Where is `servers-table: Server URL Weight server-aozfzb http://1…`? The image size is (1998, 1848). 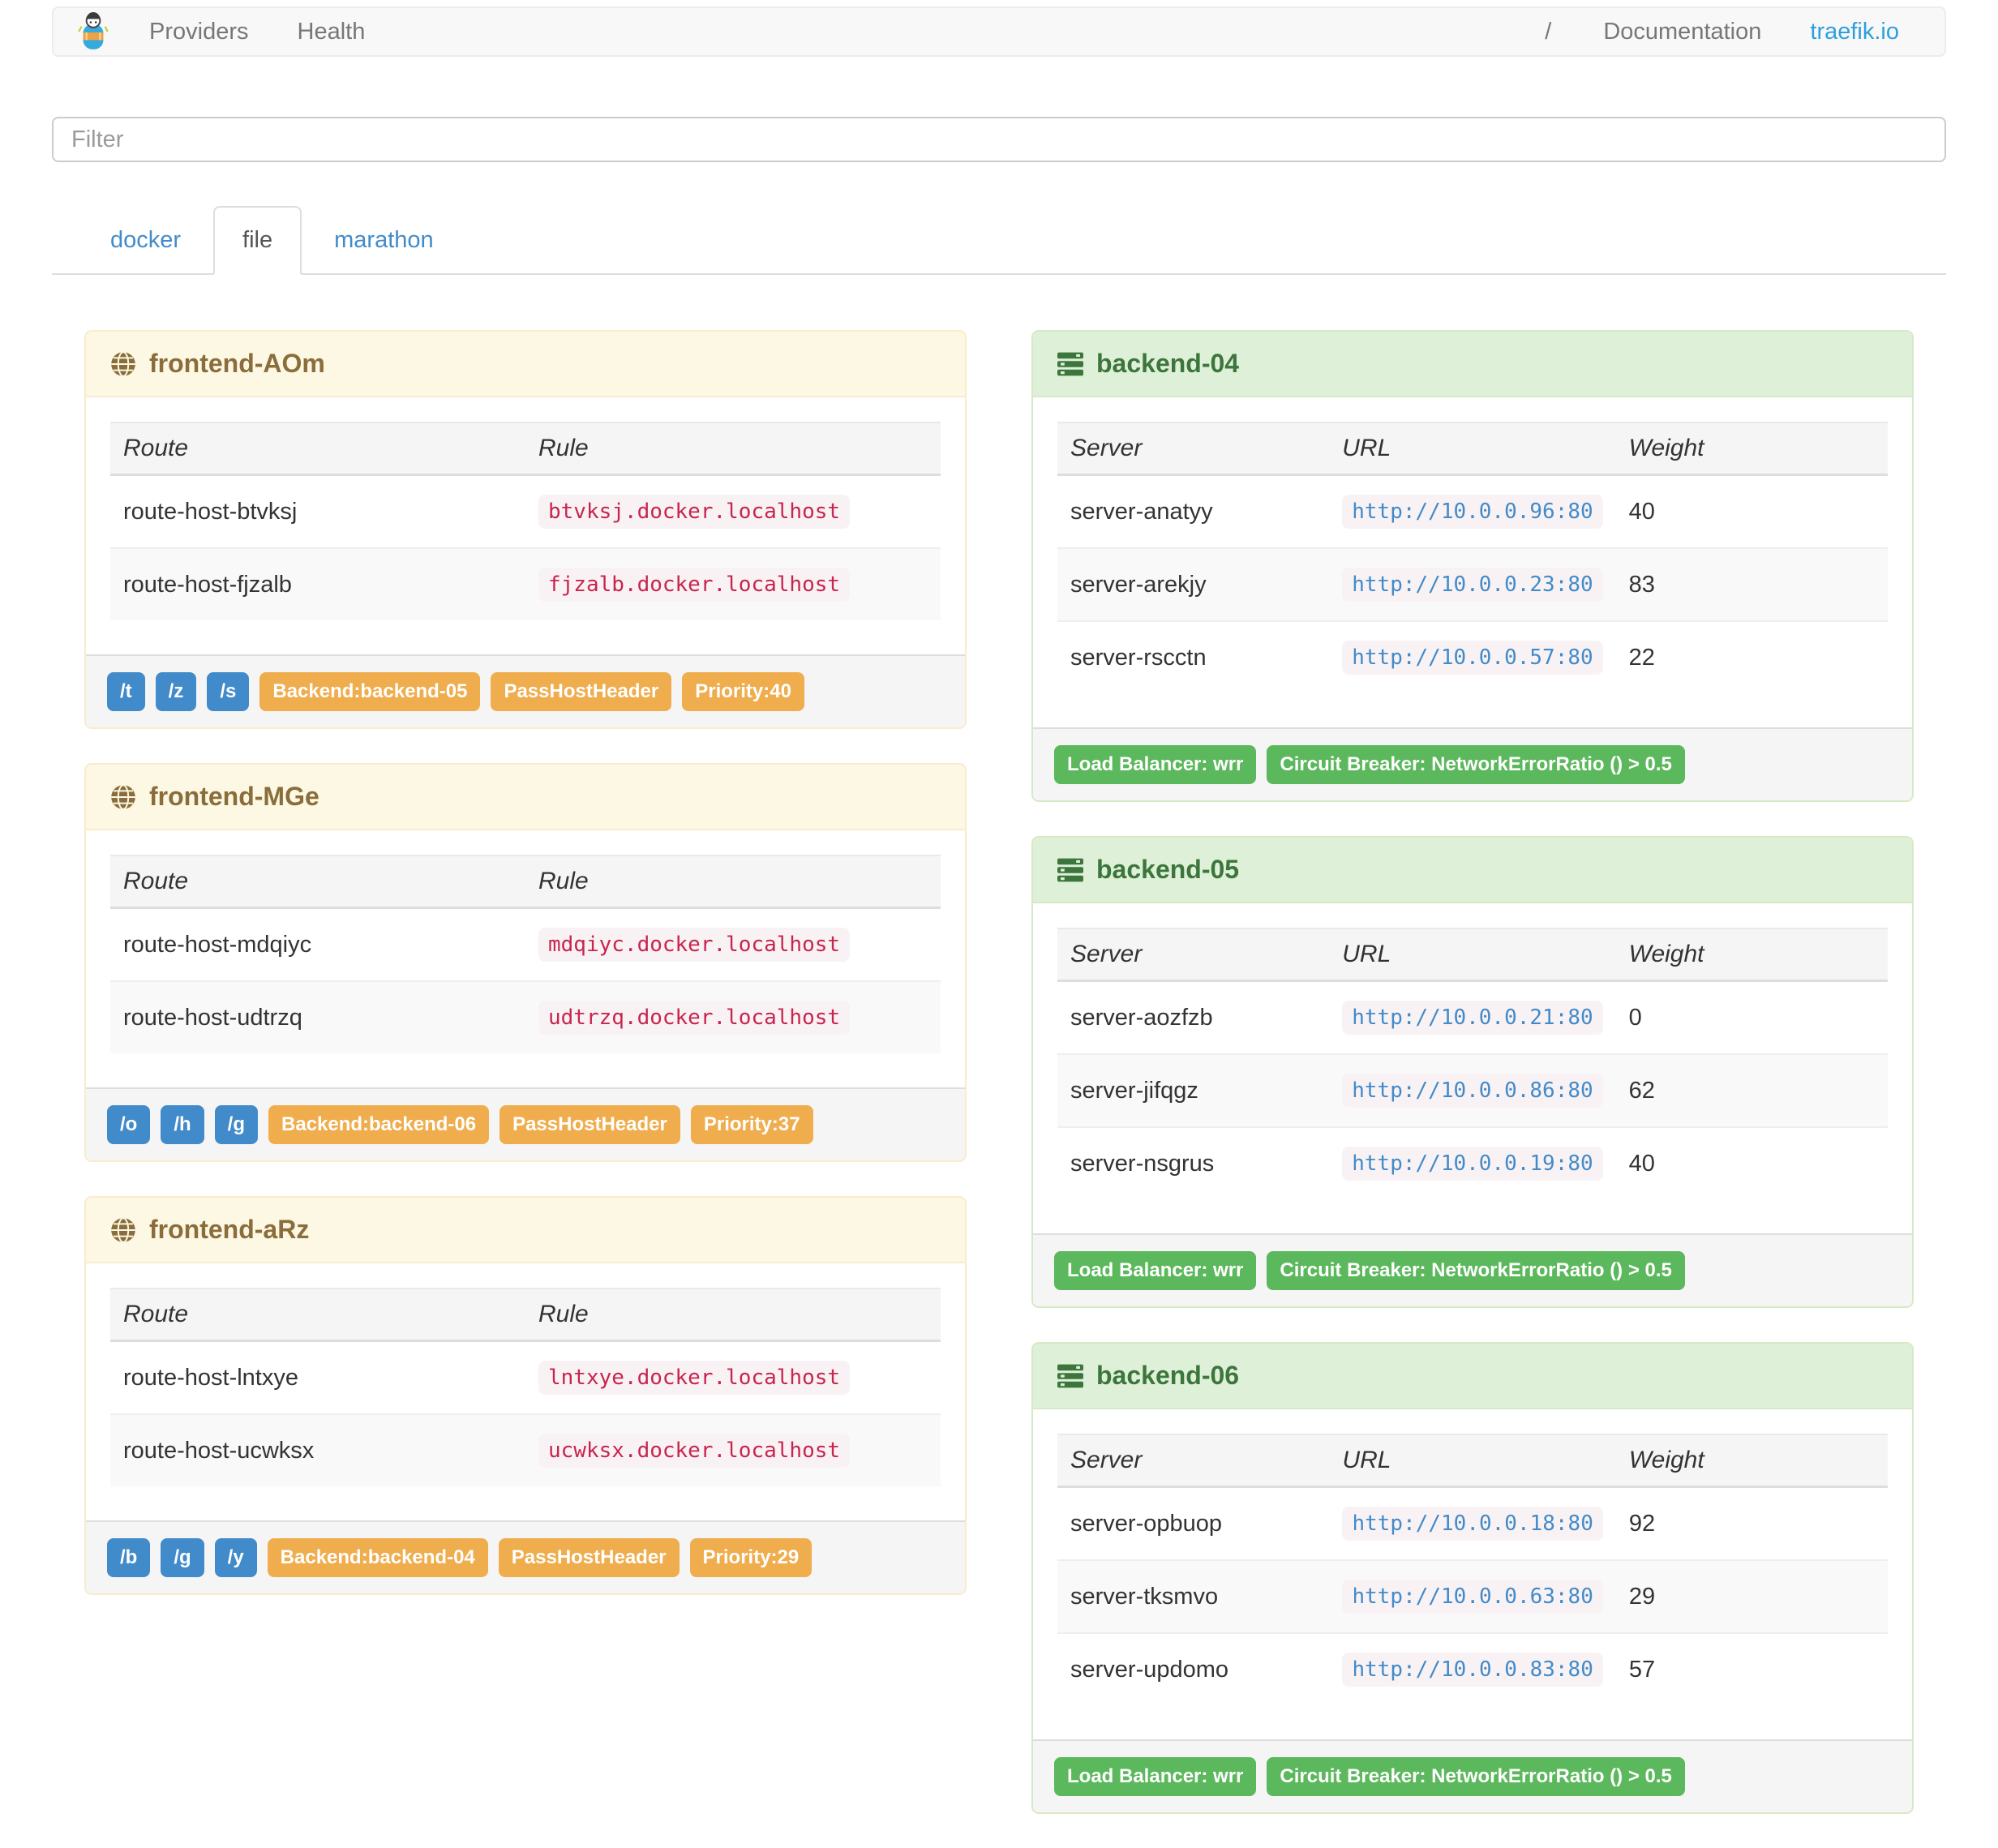
servers-table: Server URL Weight server-aozfzb http://1… is located at coordinates (1472, 1063).